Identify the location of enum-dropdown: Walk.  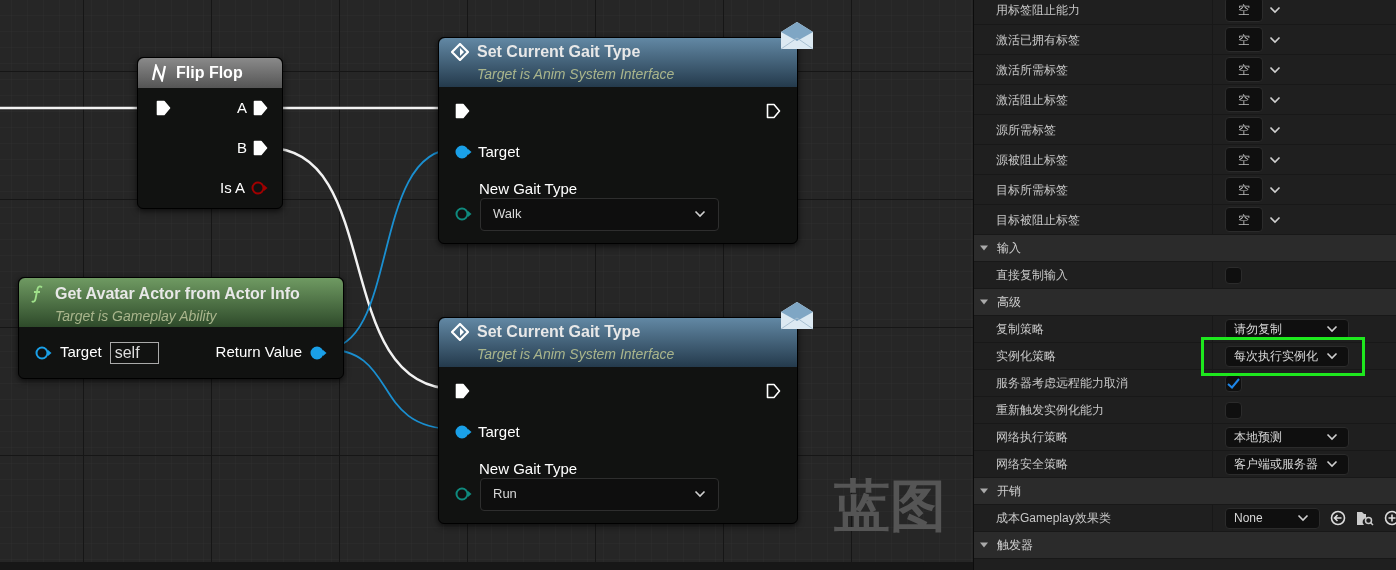
(599, 214).